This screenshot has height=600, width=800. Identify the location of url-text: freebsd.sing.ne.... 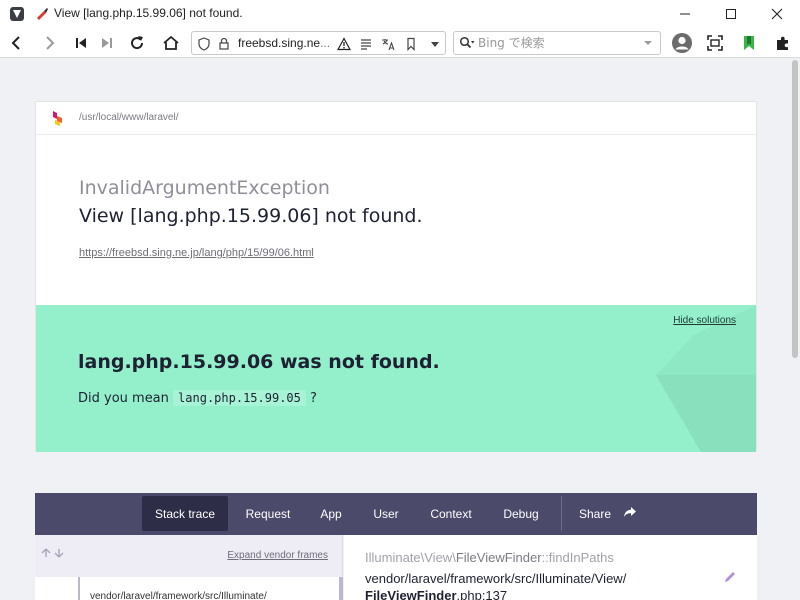
(284, 43).